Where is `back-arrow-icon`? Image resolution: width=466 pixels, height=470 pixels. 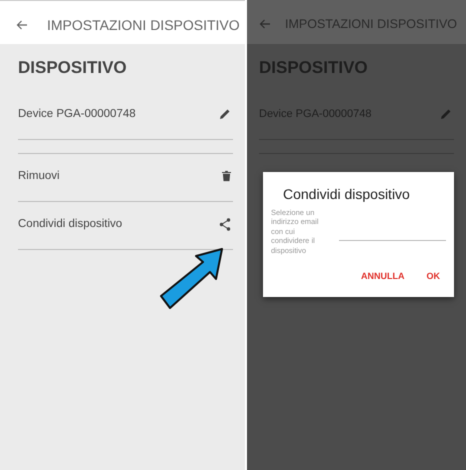 back-arrow-icon is located at coordinates (22, 25).